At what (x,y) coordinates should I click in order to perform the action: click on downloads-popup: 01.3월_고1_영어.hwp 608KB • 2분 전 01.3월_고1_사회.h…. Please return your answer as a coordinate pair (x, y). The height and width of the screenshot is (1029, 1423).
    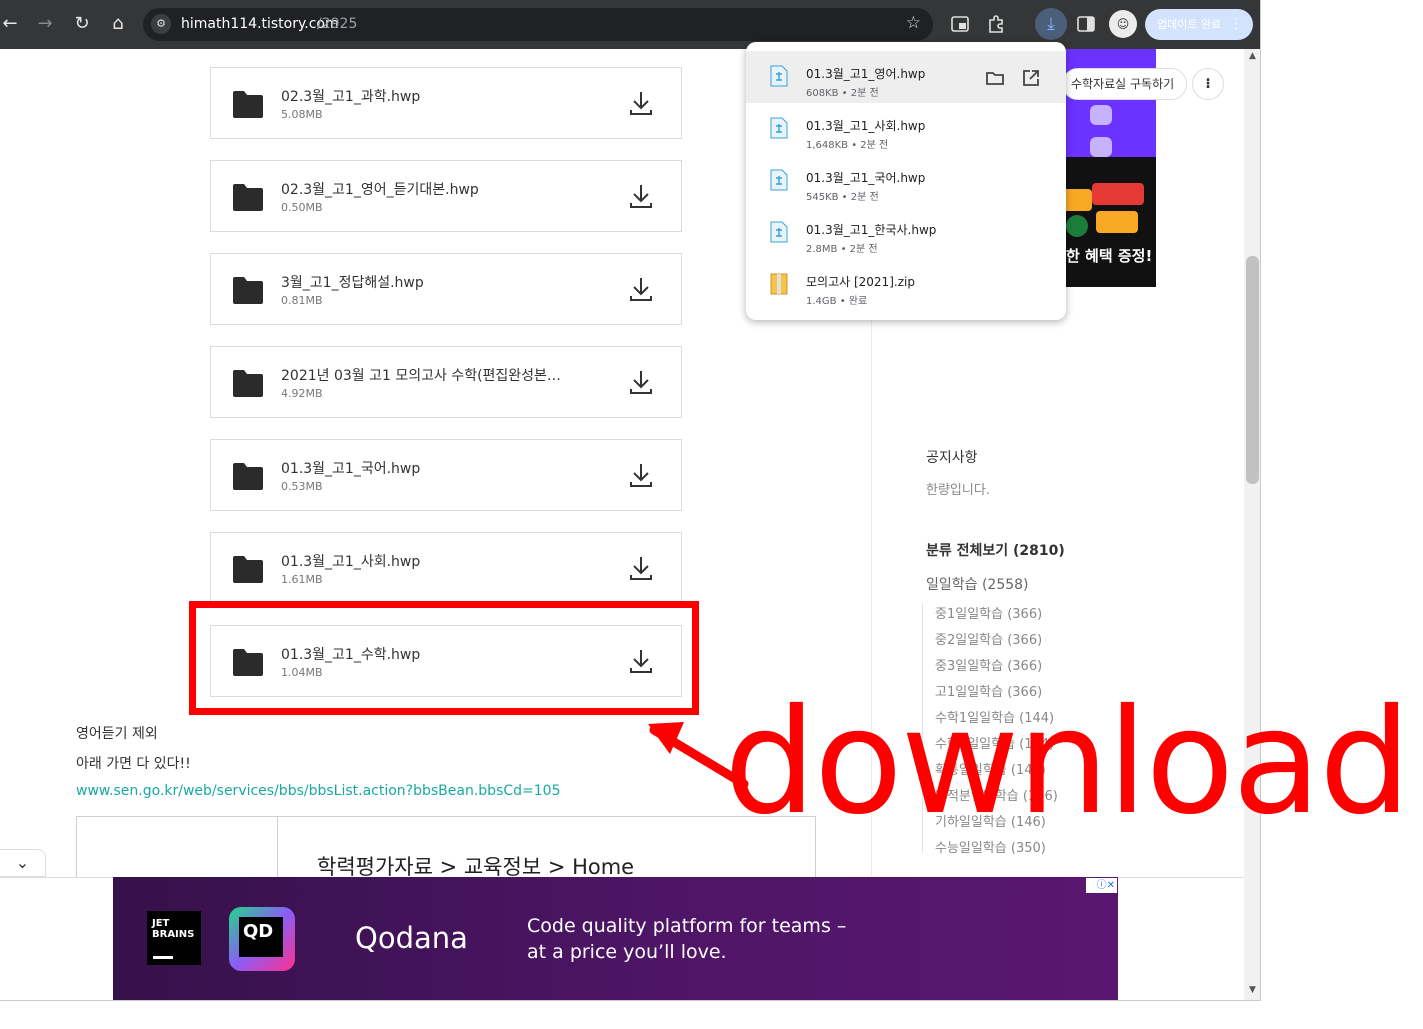
    Looking at the image, I should click on (906, 181).